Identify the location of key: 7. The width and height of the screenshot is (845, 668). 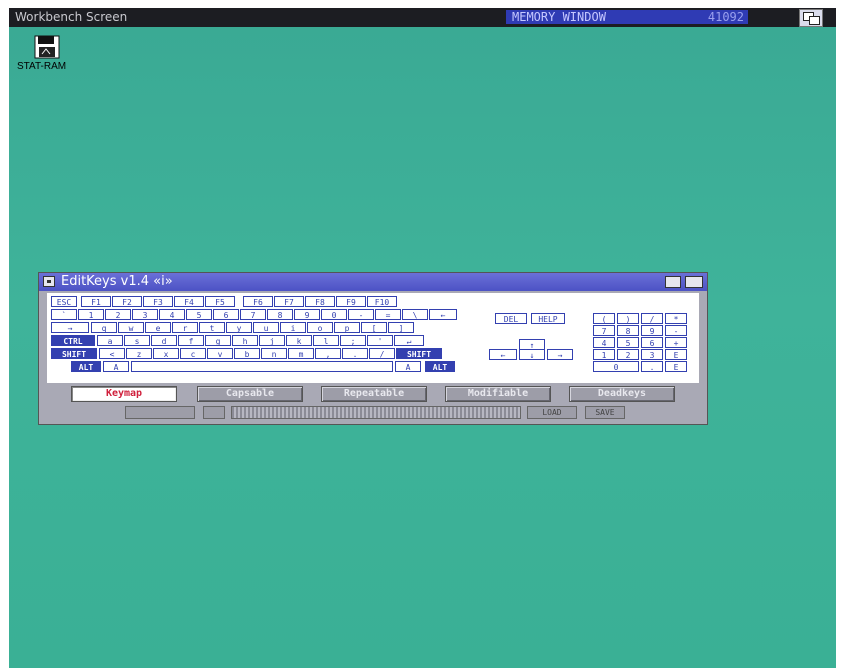
(253, 314).